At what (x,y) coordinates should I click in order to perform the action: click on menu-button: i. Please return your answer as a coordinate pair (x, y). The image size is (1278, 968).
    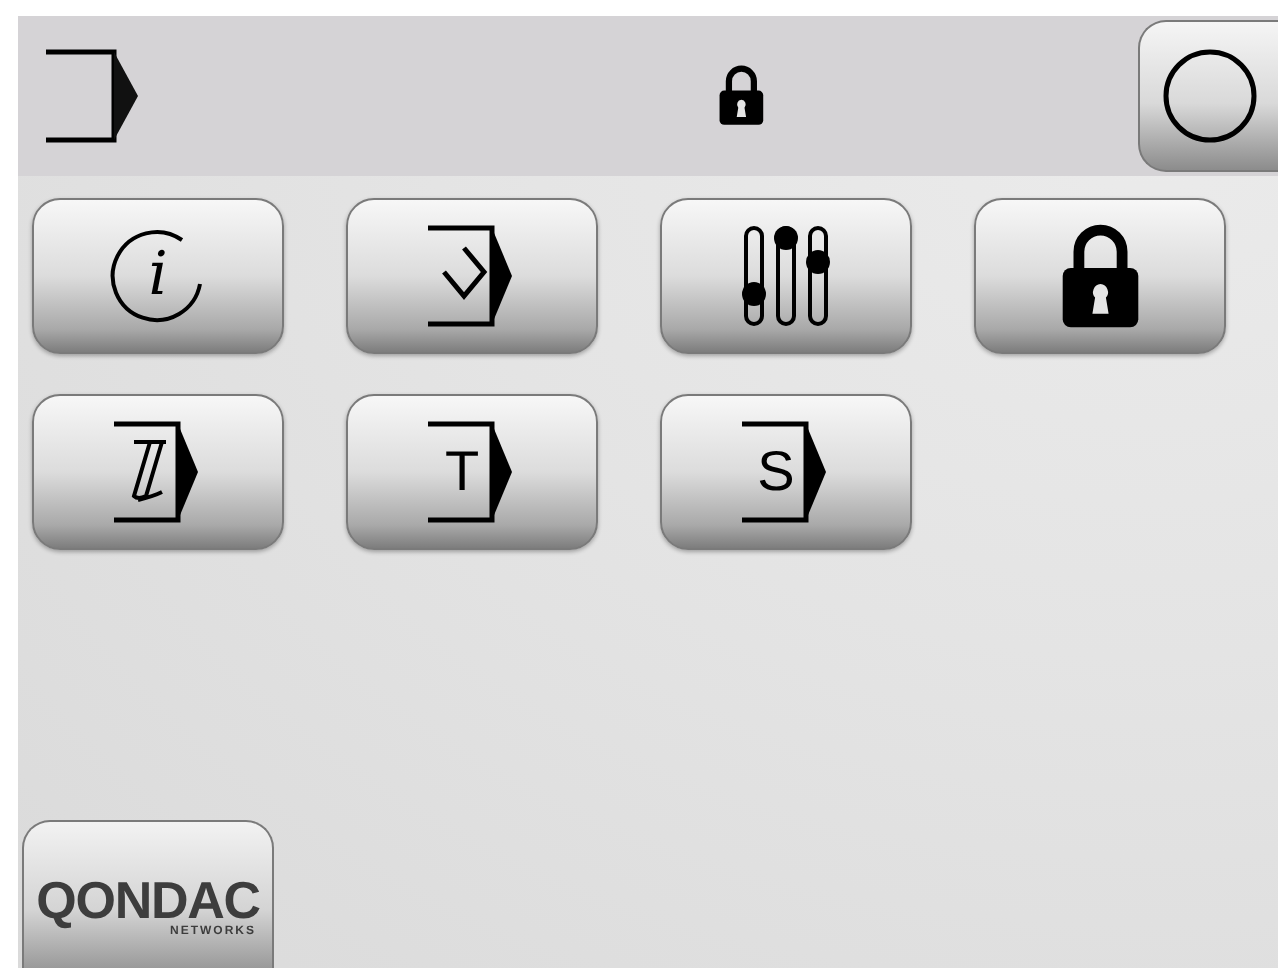
    Looking at the image, I should click on (158, 276).